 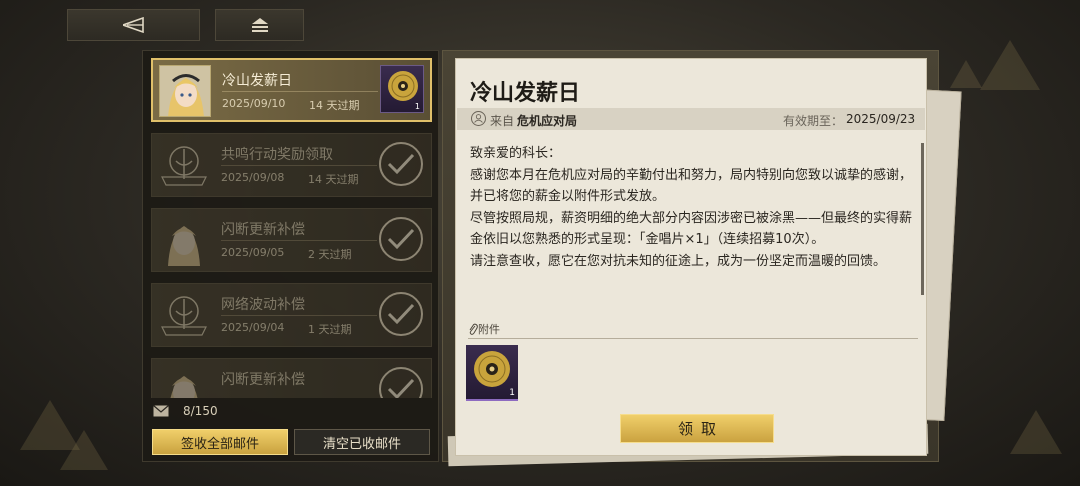 What do you see at coordinates (697, 428) in the screenshot?
I see `receive-button: 领取` at bounding box center [697, 428].